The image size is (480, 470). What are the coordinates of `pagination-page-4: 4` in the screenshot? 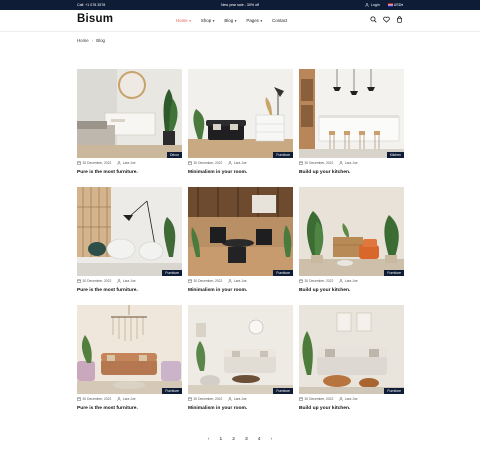 It's located at (259, 439).